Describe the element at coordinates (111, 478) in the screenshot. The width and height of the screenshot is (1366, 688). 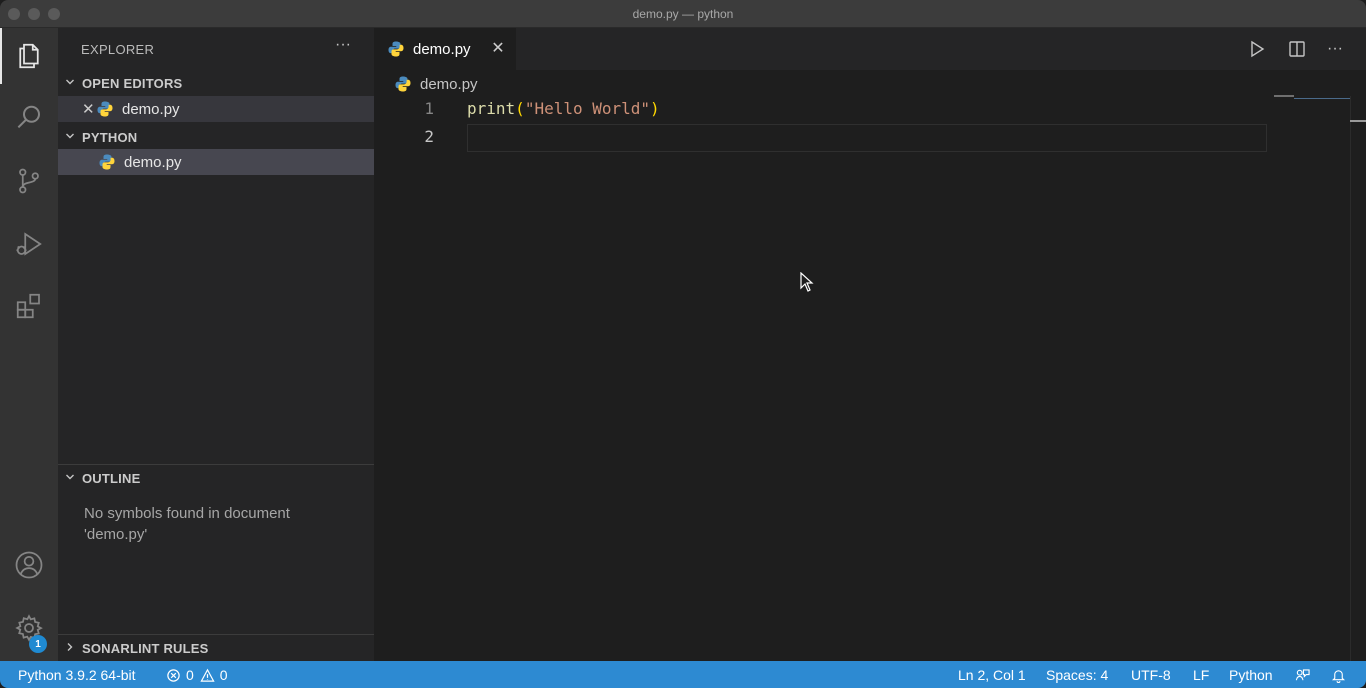
I see `outline-label: OUTLINE` at that location.